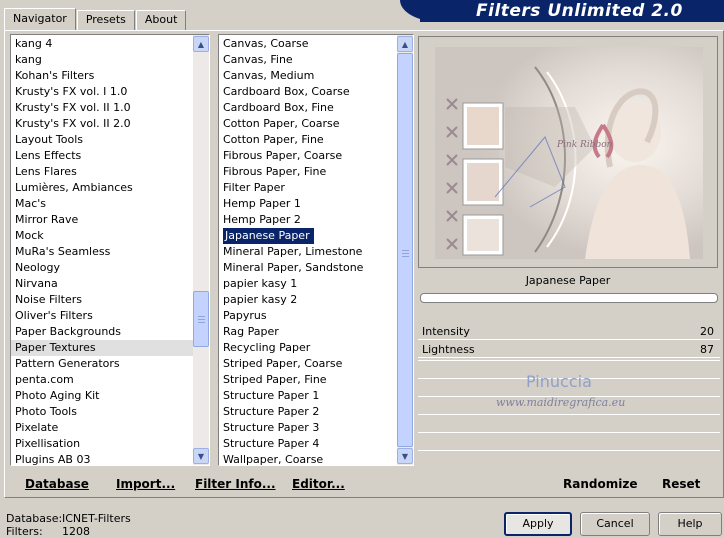  What do you see at coordinates (568, 280) in the screenshot?
I see `selected-filter-name: Japanese Paper` at bounding box center [568, 280].